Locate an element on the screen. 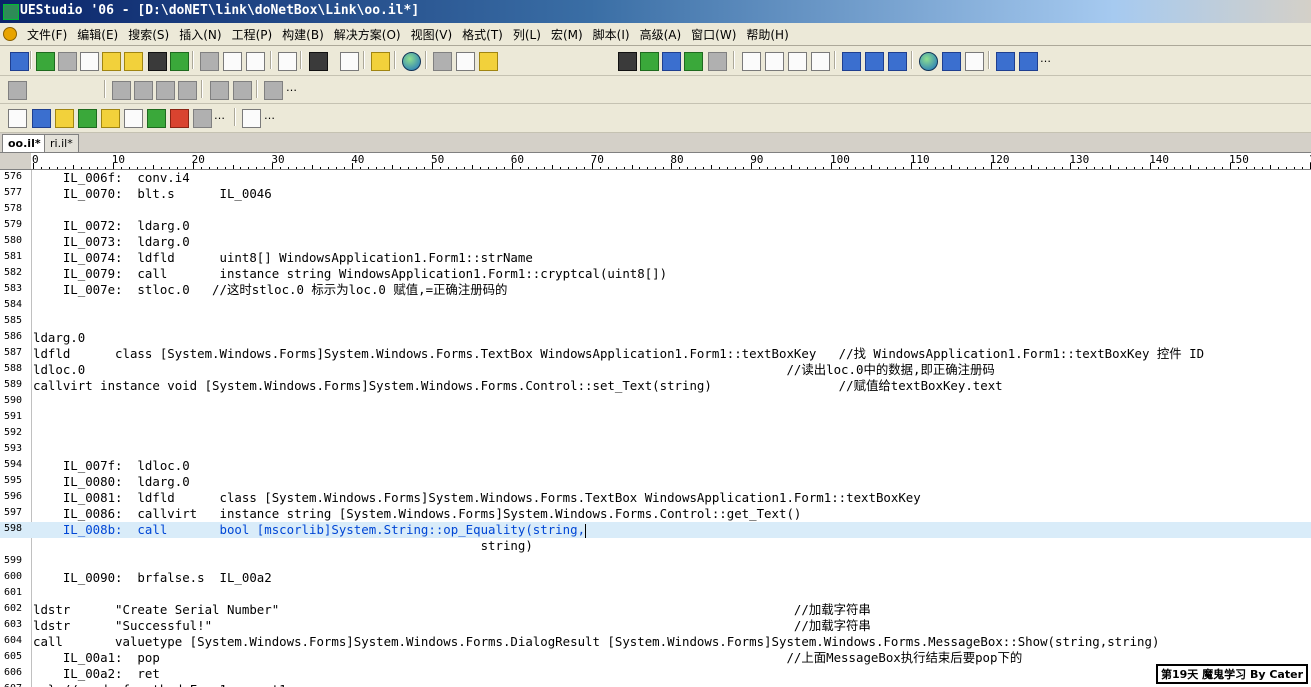 Image resolution: width=1311 pixels, height=687 pixels. forward-arrow-icon is located at coordinates (67, 61).